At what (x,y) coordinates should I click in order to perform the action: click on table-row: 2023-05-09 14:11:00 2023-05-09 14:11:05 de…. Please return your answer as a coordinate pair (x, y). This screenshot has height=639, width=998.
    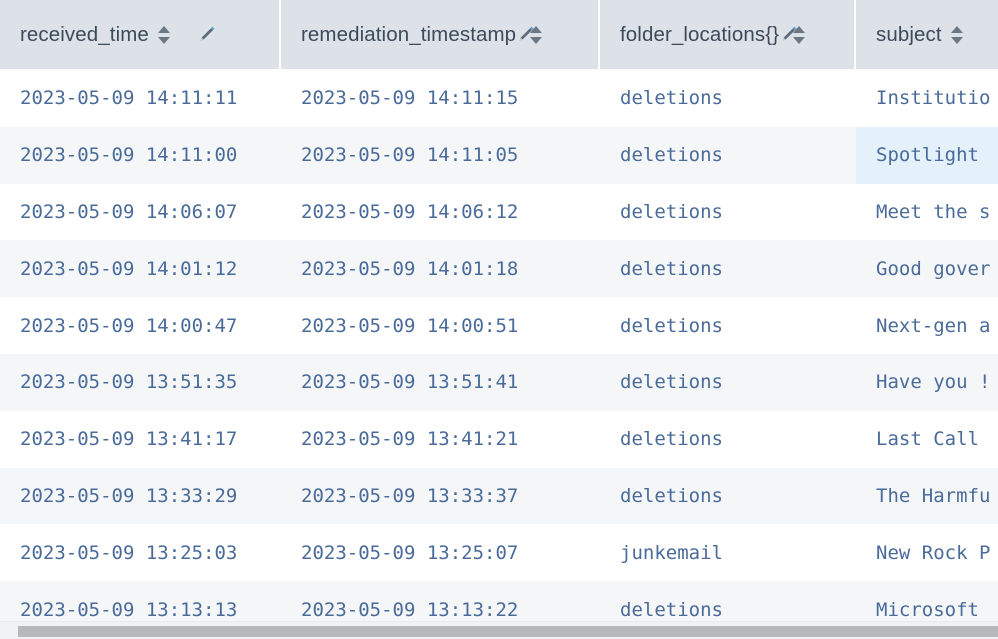
    Looking at the image, I should click on (499, 155).